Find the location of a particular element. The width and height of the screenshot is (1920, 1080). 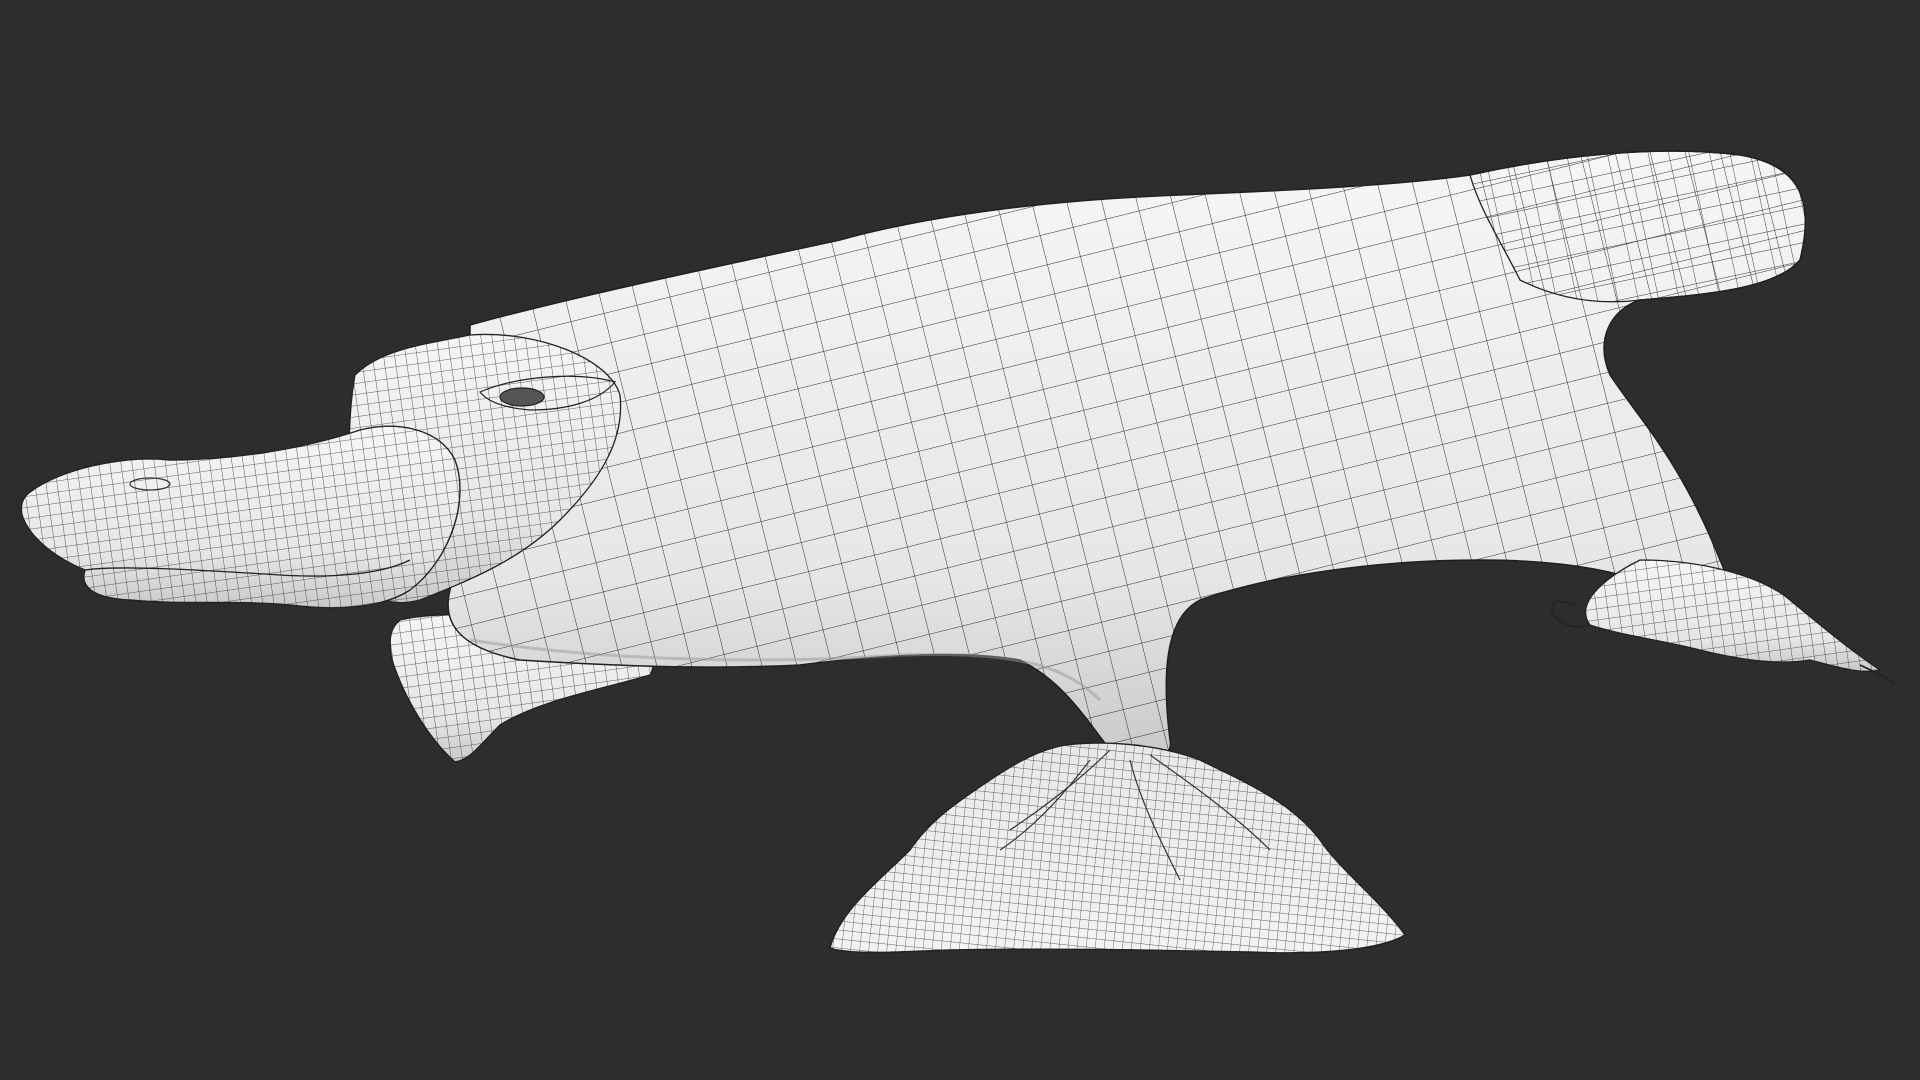

hind-right-foot is located at coordinates (1723, 622).